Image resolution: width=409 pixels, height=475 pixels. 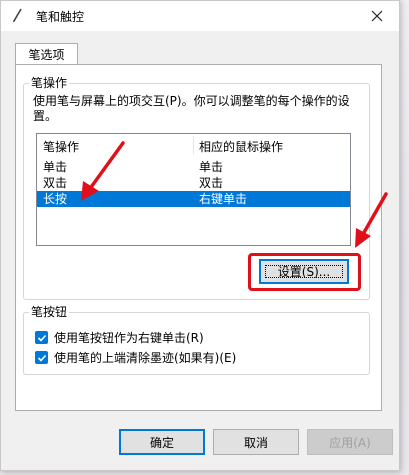 I want to click on right-click-label: 使用笔按钮作为右键单击(R), so click(x=129, y=338).